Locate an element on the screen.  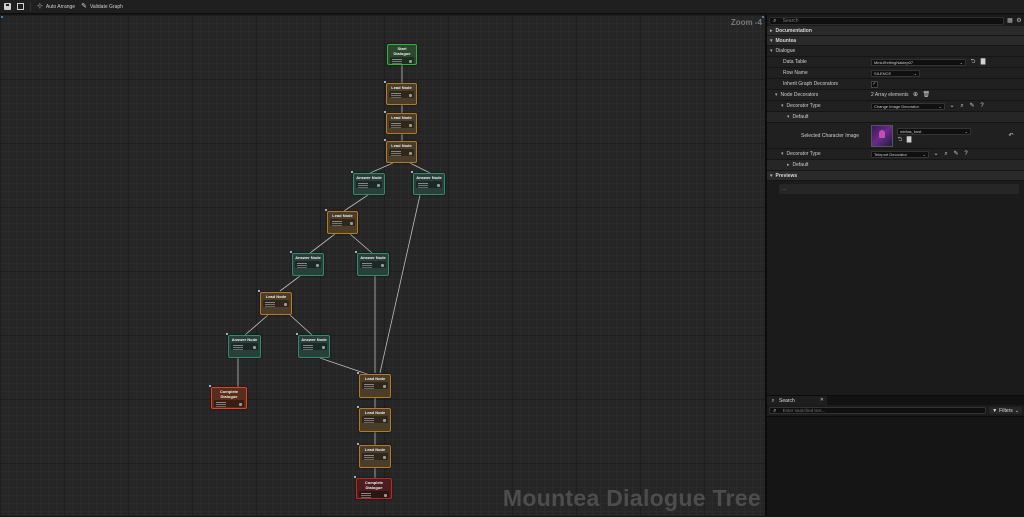
row-name-value: SILENCE ⌄ is located at coordinates (895, 73).